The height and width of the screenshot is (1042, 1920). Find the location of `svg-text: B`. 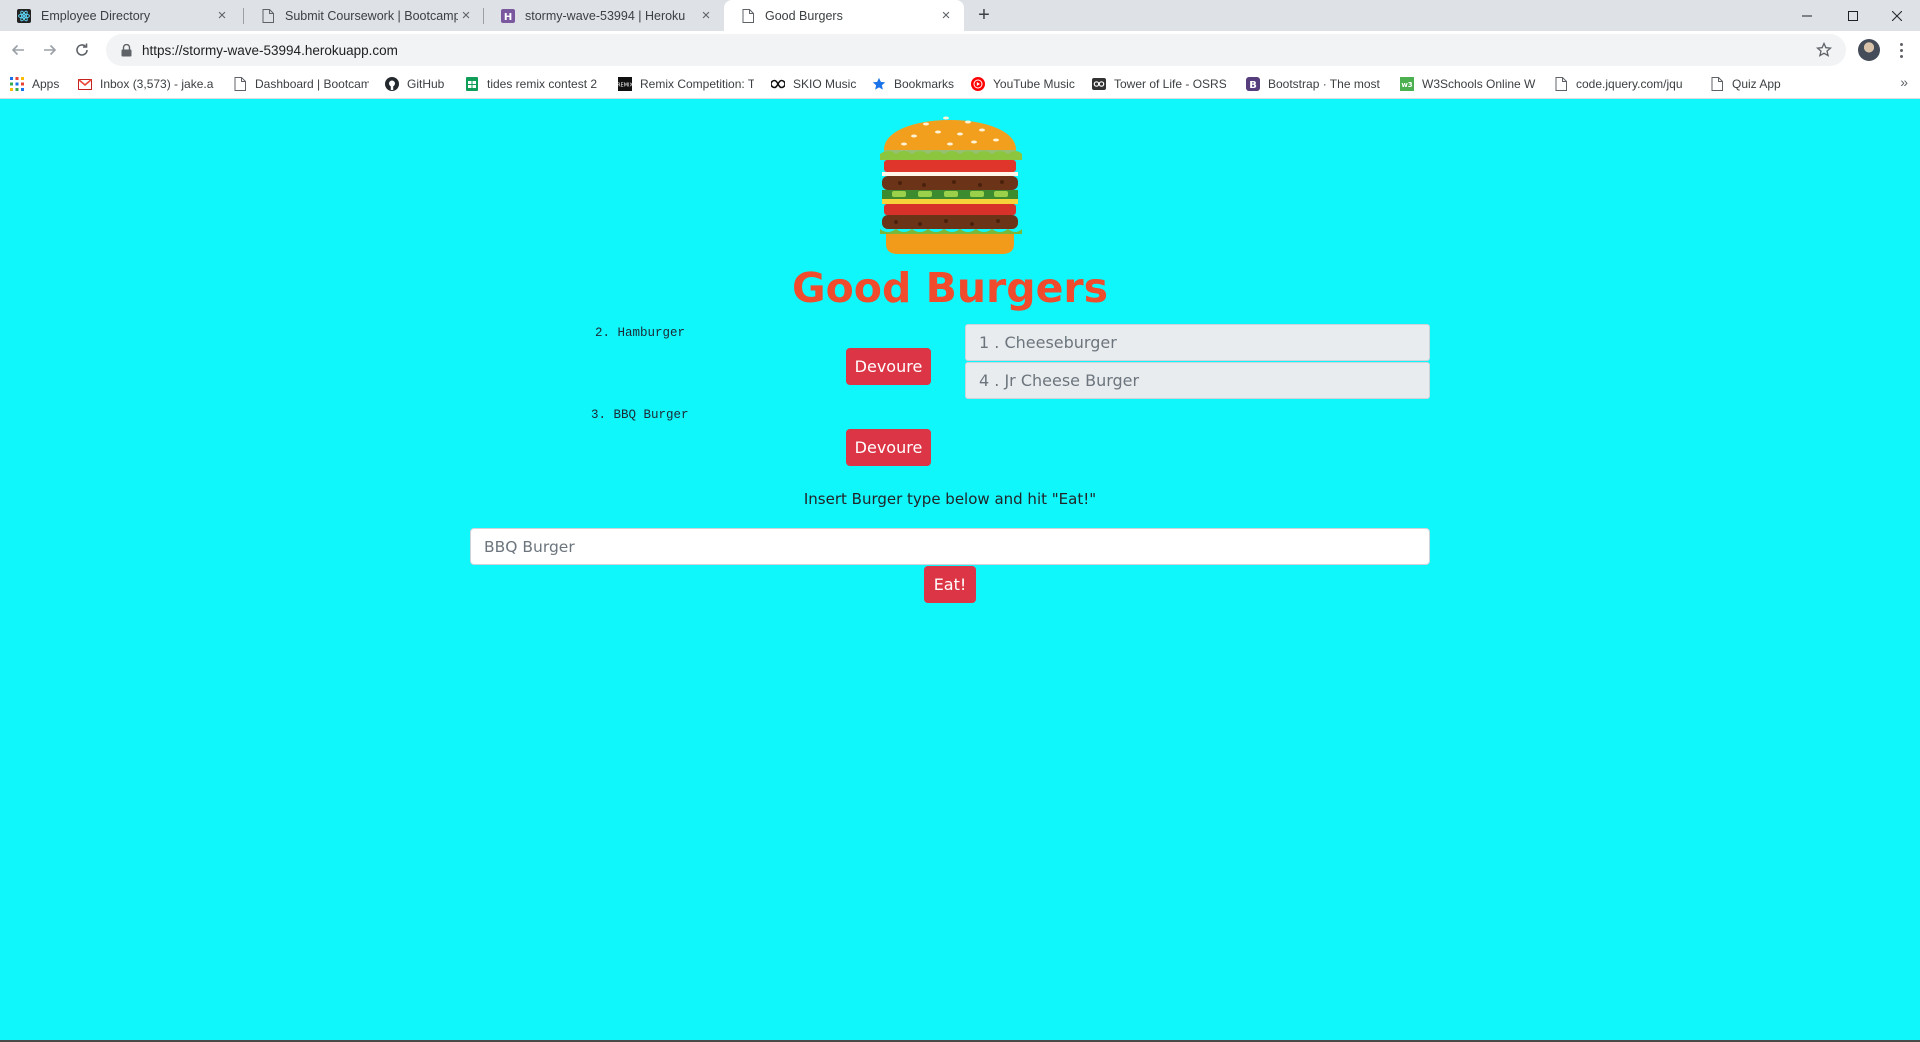

svg-text: B is located at coordinates (1253, 85).